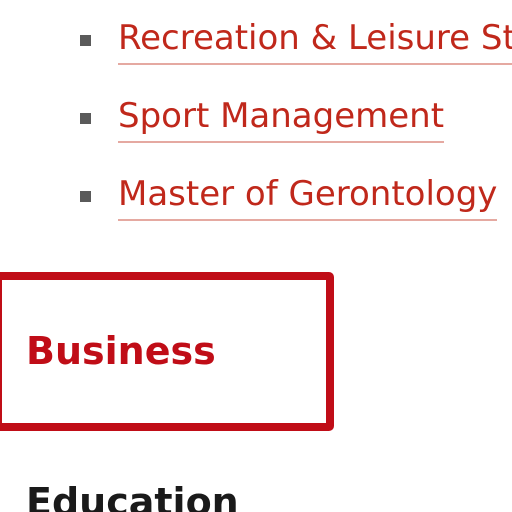  I want to click on list-item: Recreation & Leisure Studie, so click(256, 39).